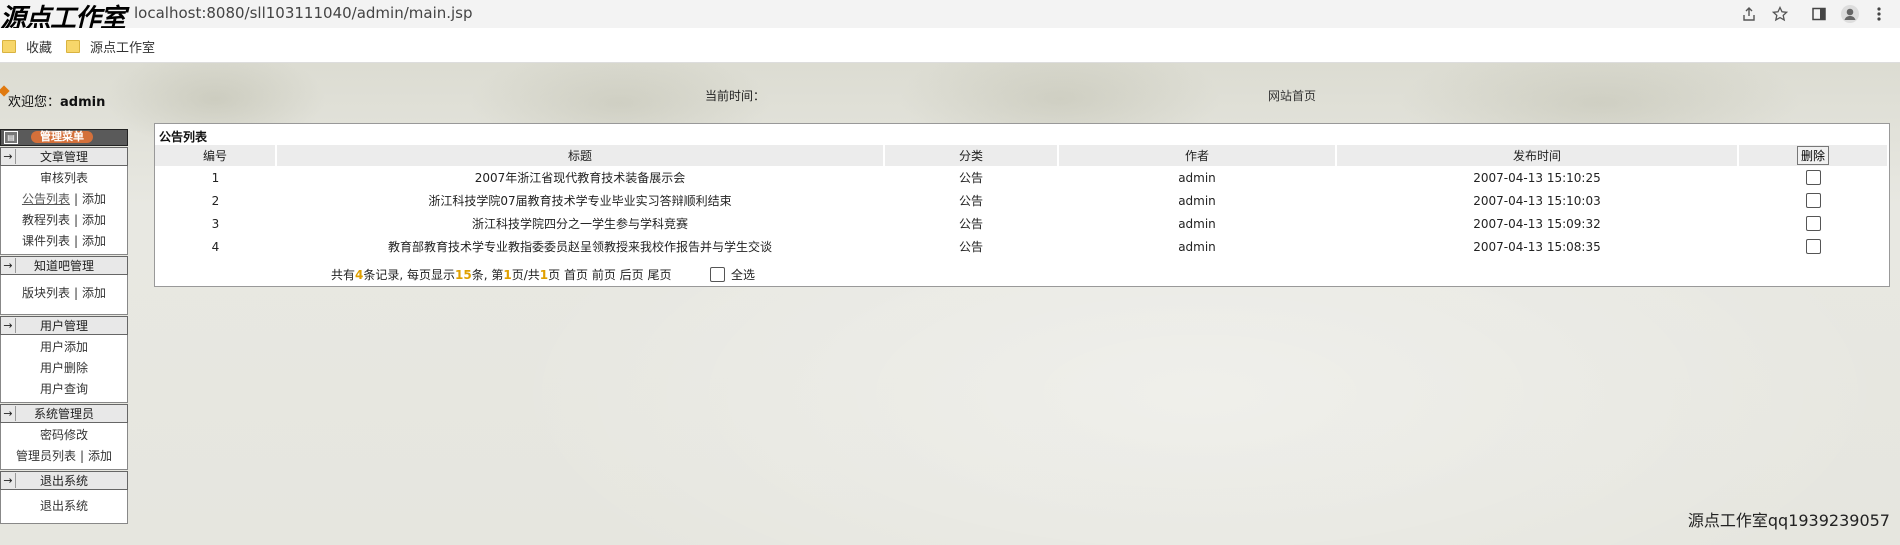 This screenshot has height=545, width=1900. Describe the element at coordinates (64, 347) in the screenshot. I see `menu-user-add: 用户添加` at that location.